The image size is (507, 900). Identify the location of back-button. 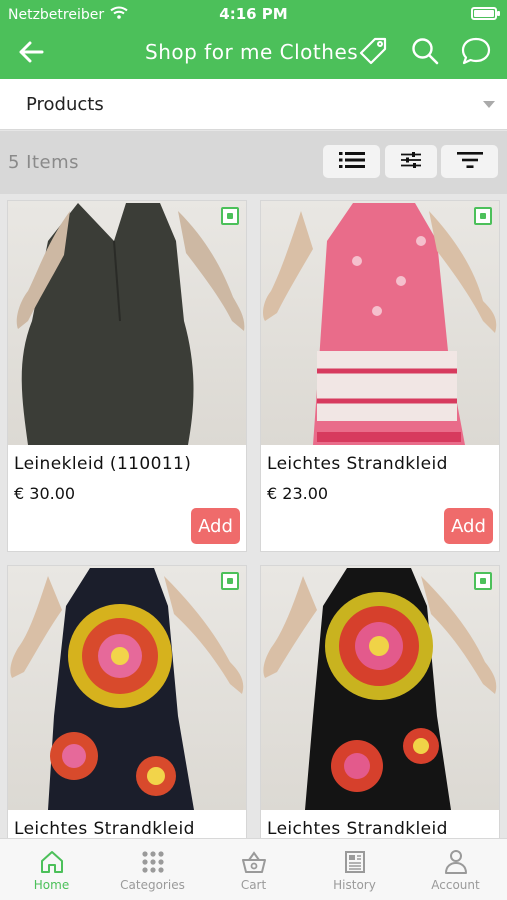
(31, 54).